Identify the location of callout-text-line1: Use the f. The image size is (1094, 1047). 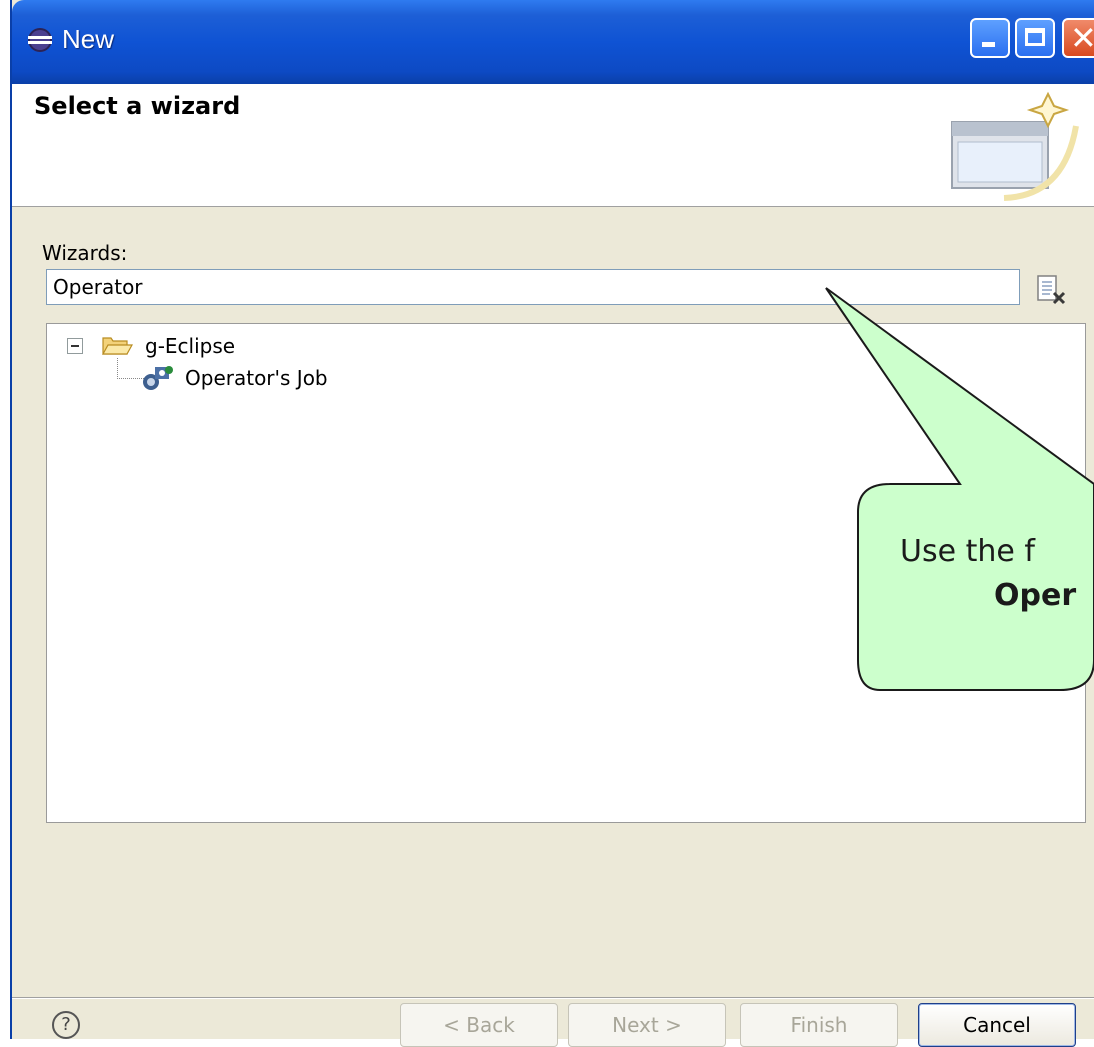
(967, 551).